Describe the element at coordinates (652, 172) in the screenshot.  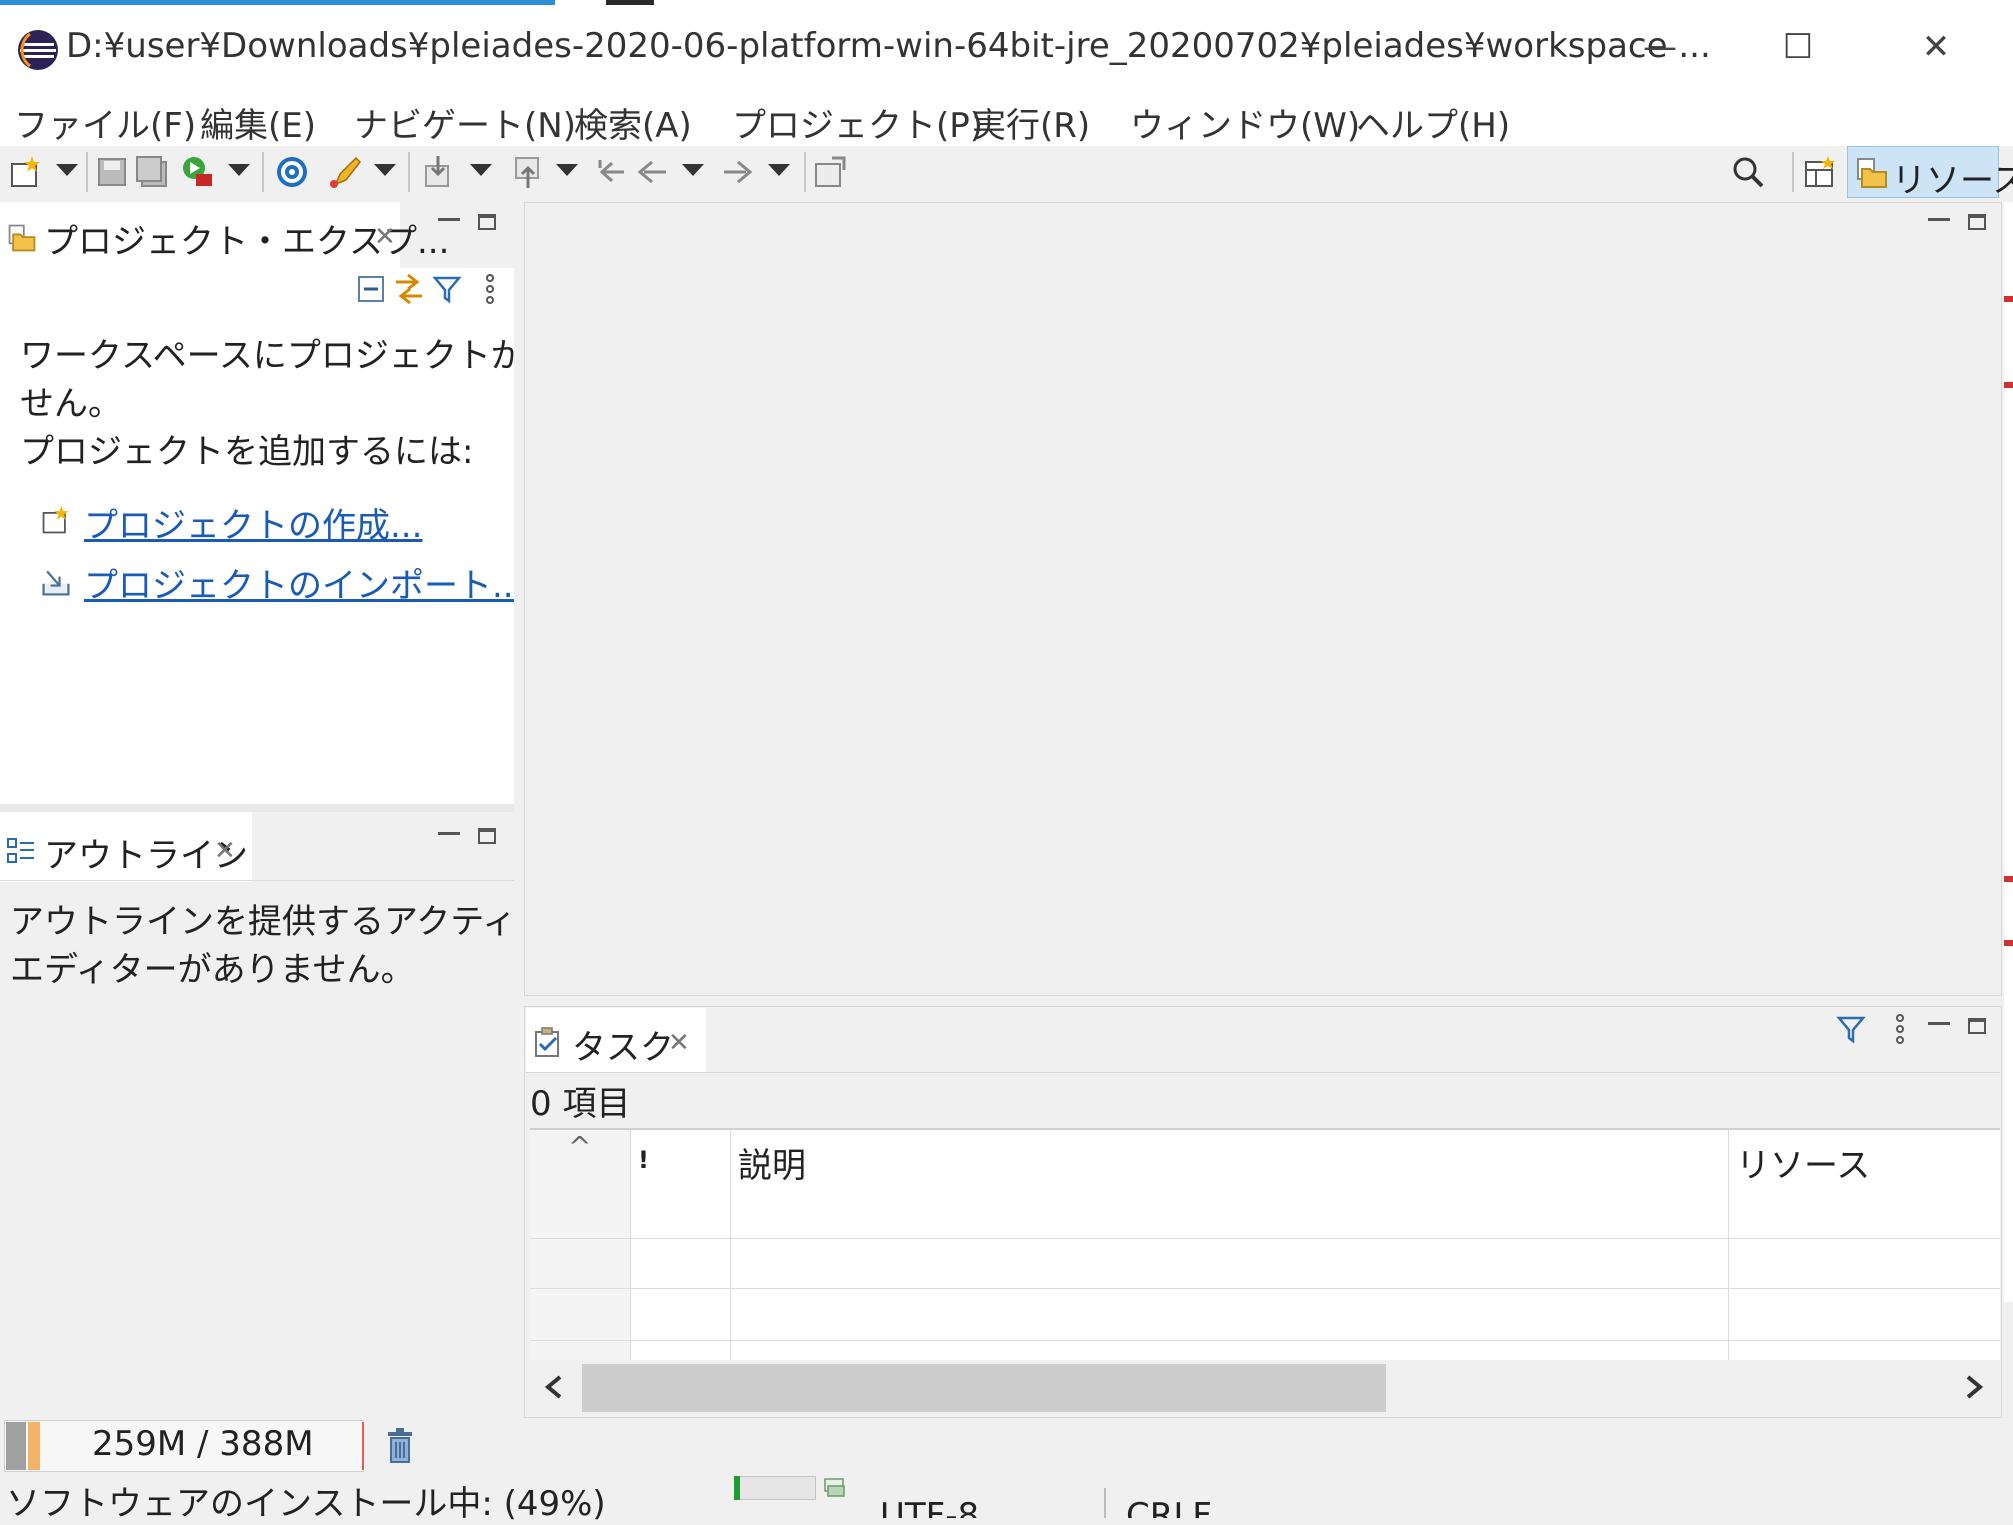
I see `back-arrow-icon` at that location.